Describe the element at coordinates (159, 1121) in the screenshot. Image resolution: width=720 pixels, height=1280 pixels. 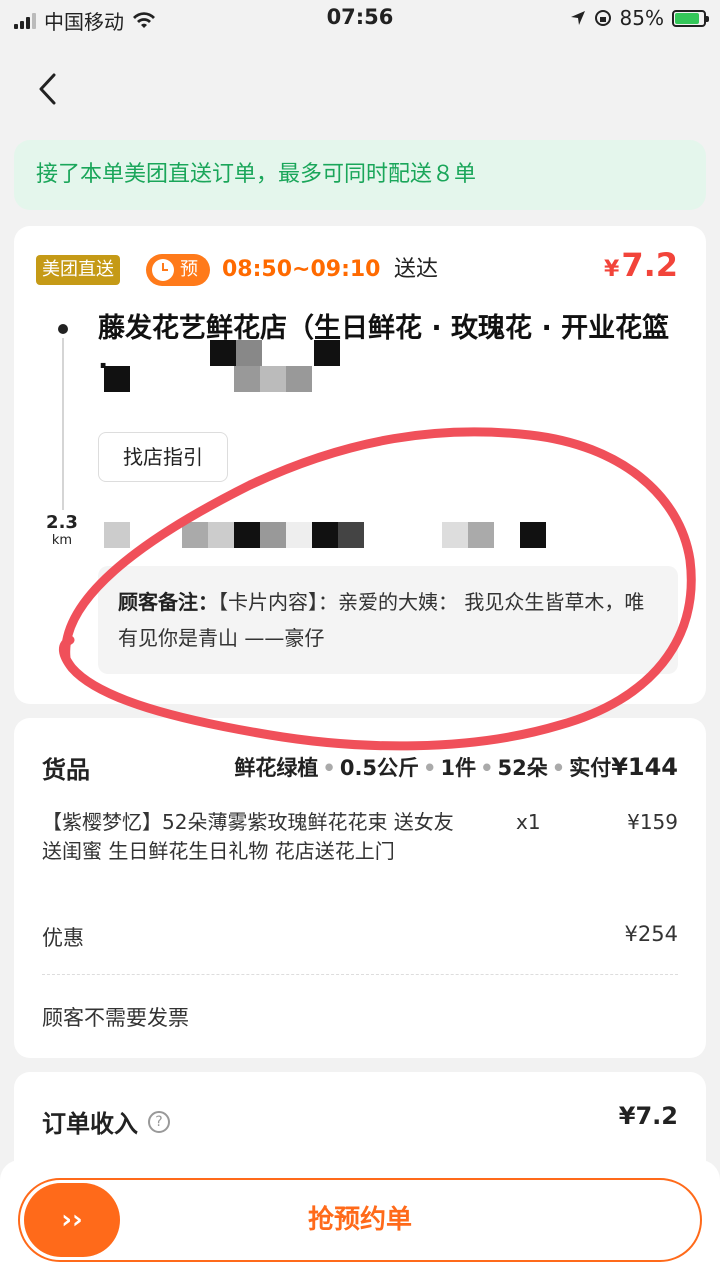
I see `help-icon: ?` at that location.